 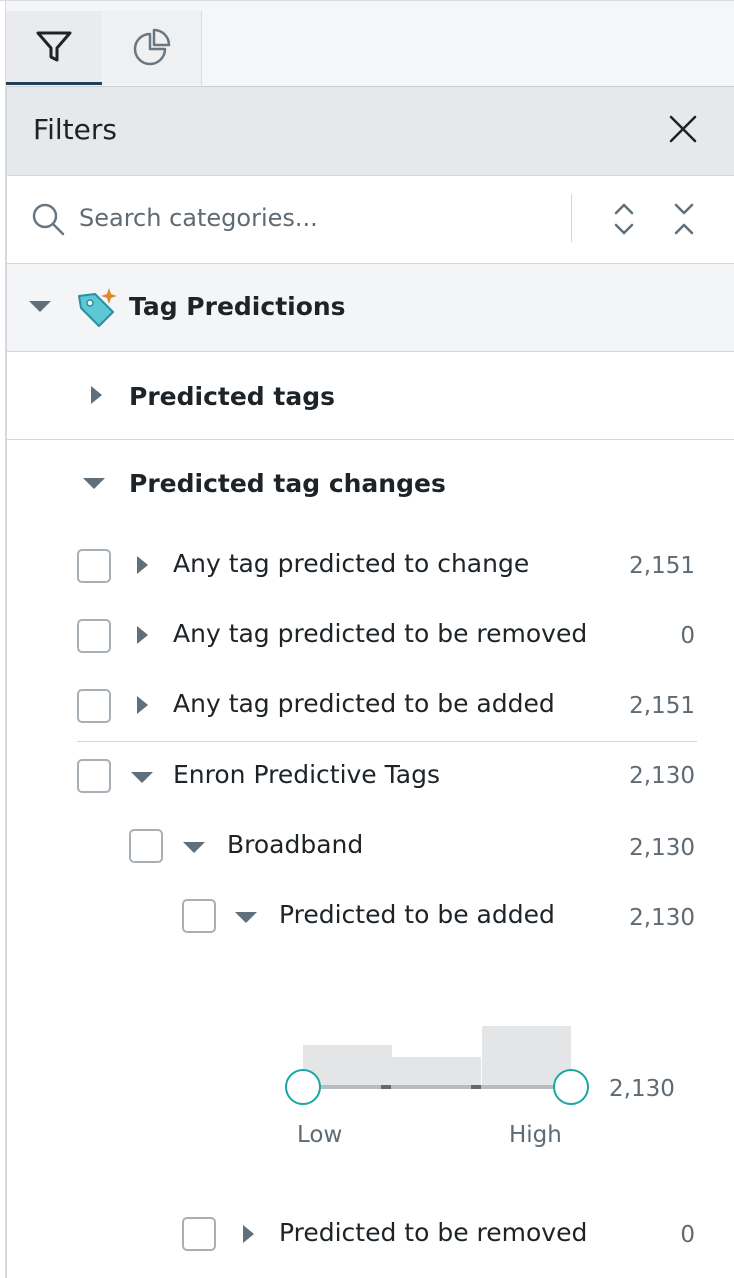 What do you see at coordinates (306, 774) in the screenshot?
I see `item-label: Enron Predictive Tags` at bounding box center [306, 774].